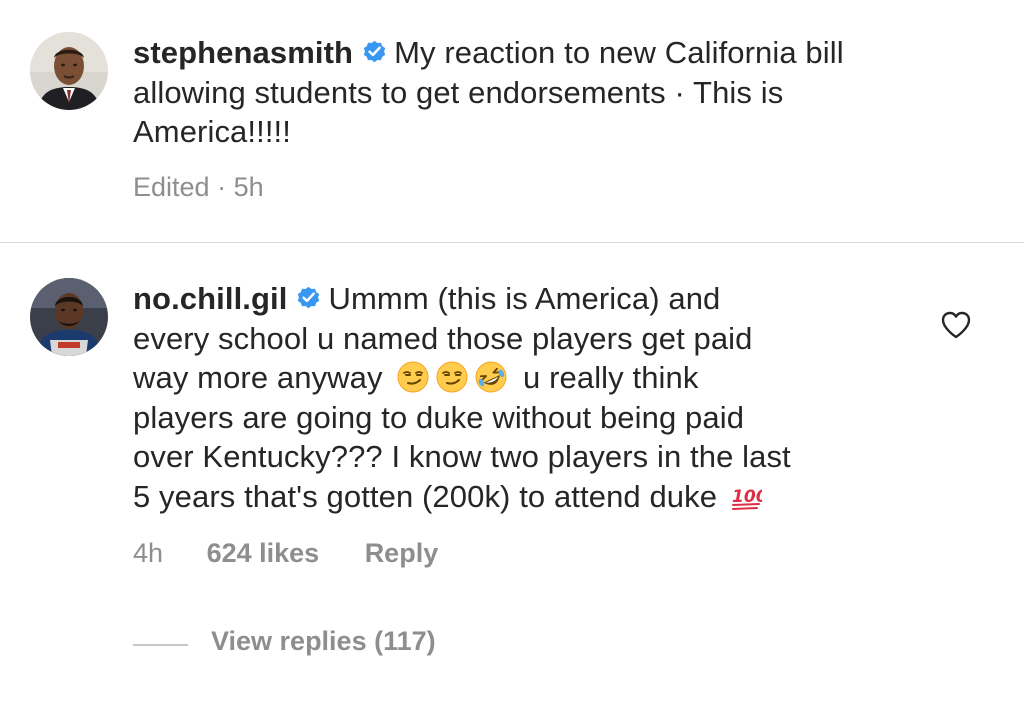  I want to click on comment-1-username: stephenasmith, so click(243, 52).